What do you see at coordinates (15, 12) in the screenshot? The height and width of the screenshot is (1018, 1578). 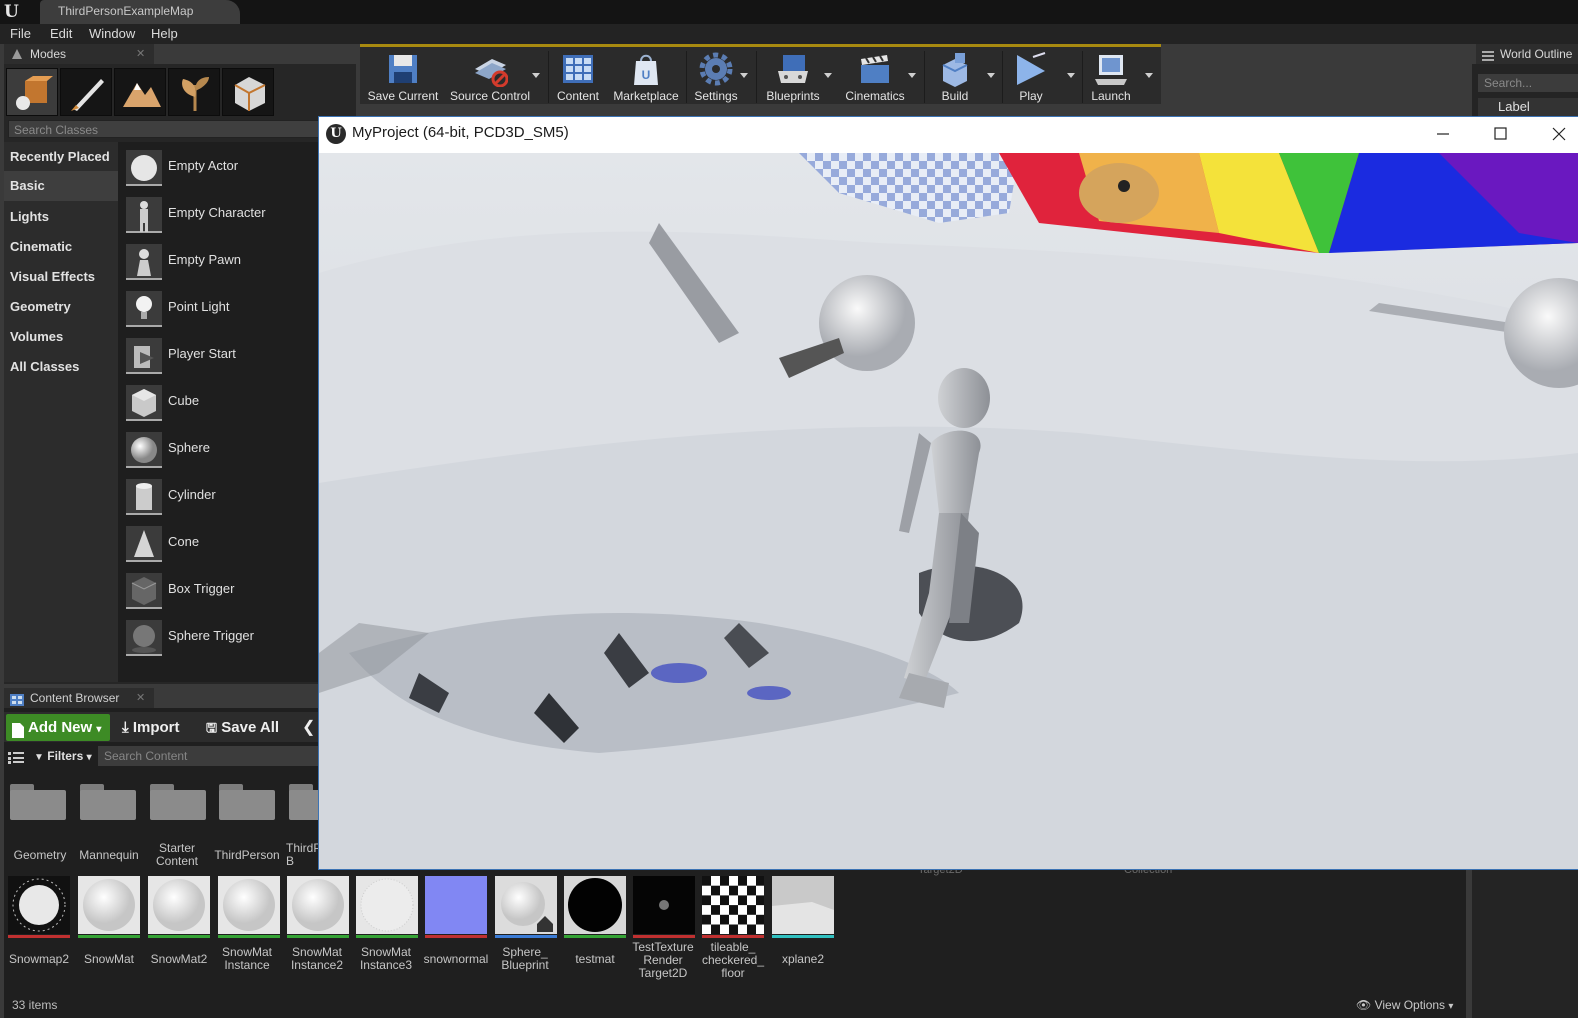 I see `unreal-logo-icon: U` at bounding box center [15, 12].